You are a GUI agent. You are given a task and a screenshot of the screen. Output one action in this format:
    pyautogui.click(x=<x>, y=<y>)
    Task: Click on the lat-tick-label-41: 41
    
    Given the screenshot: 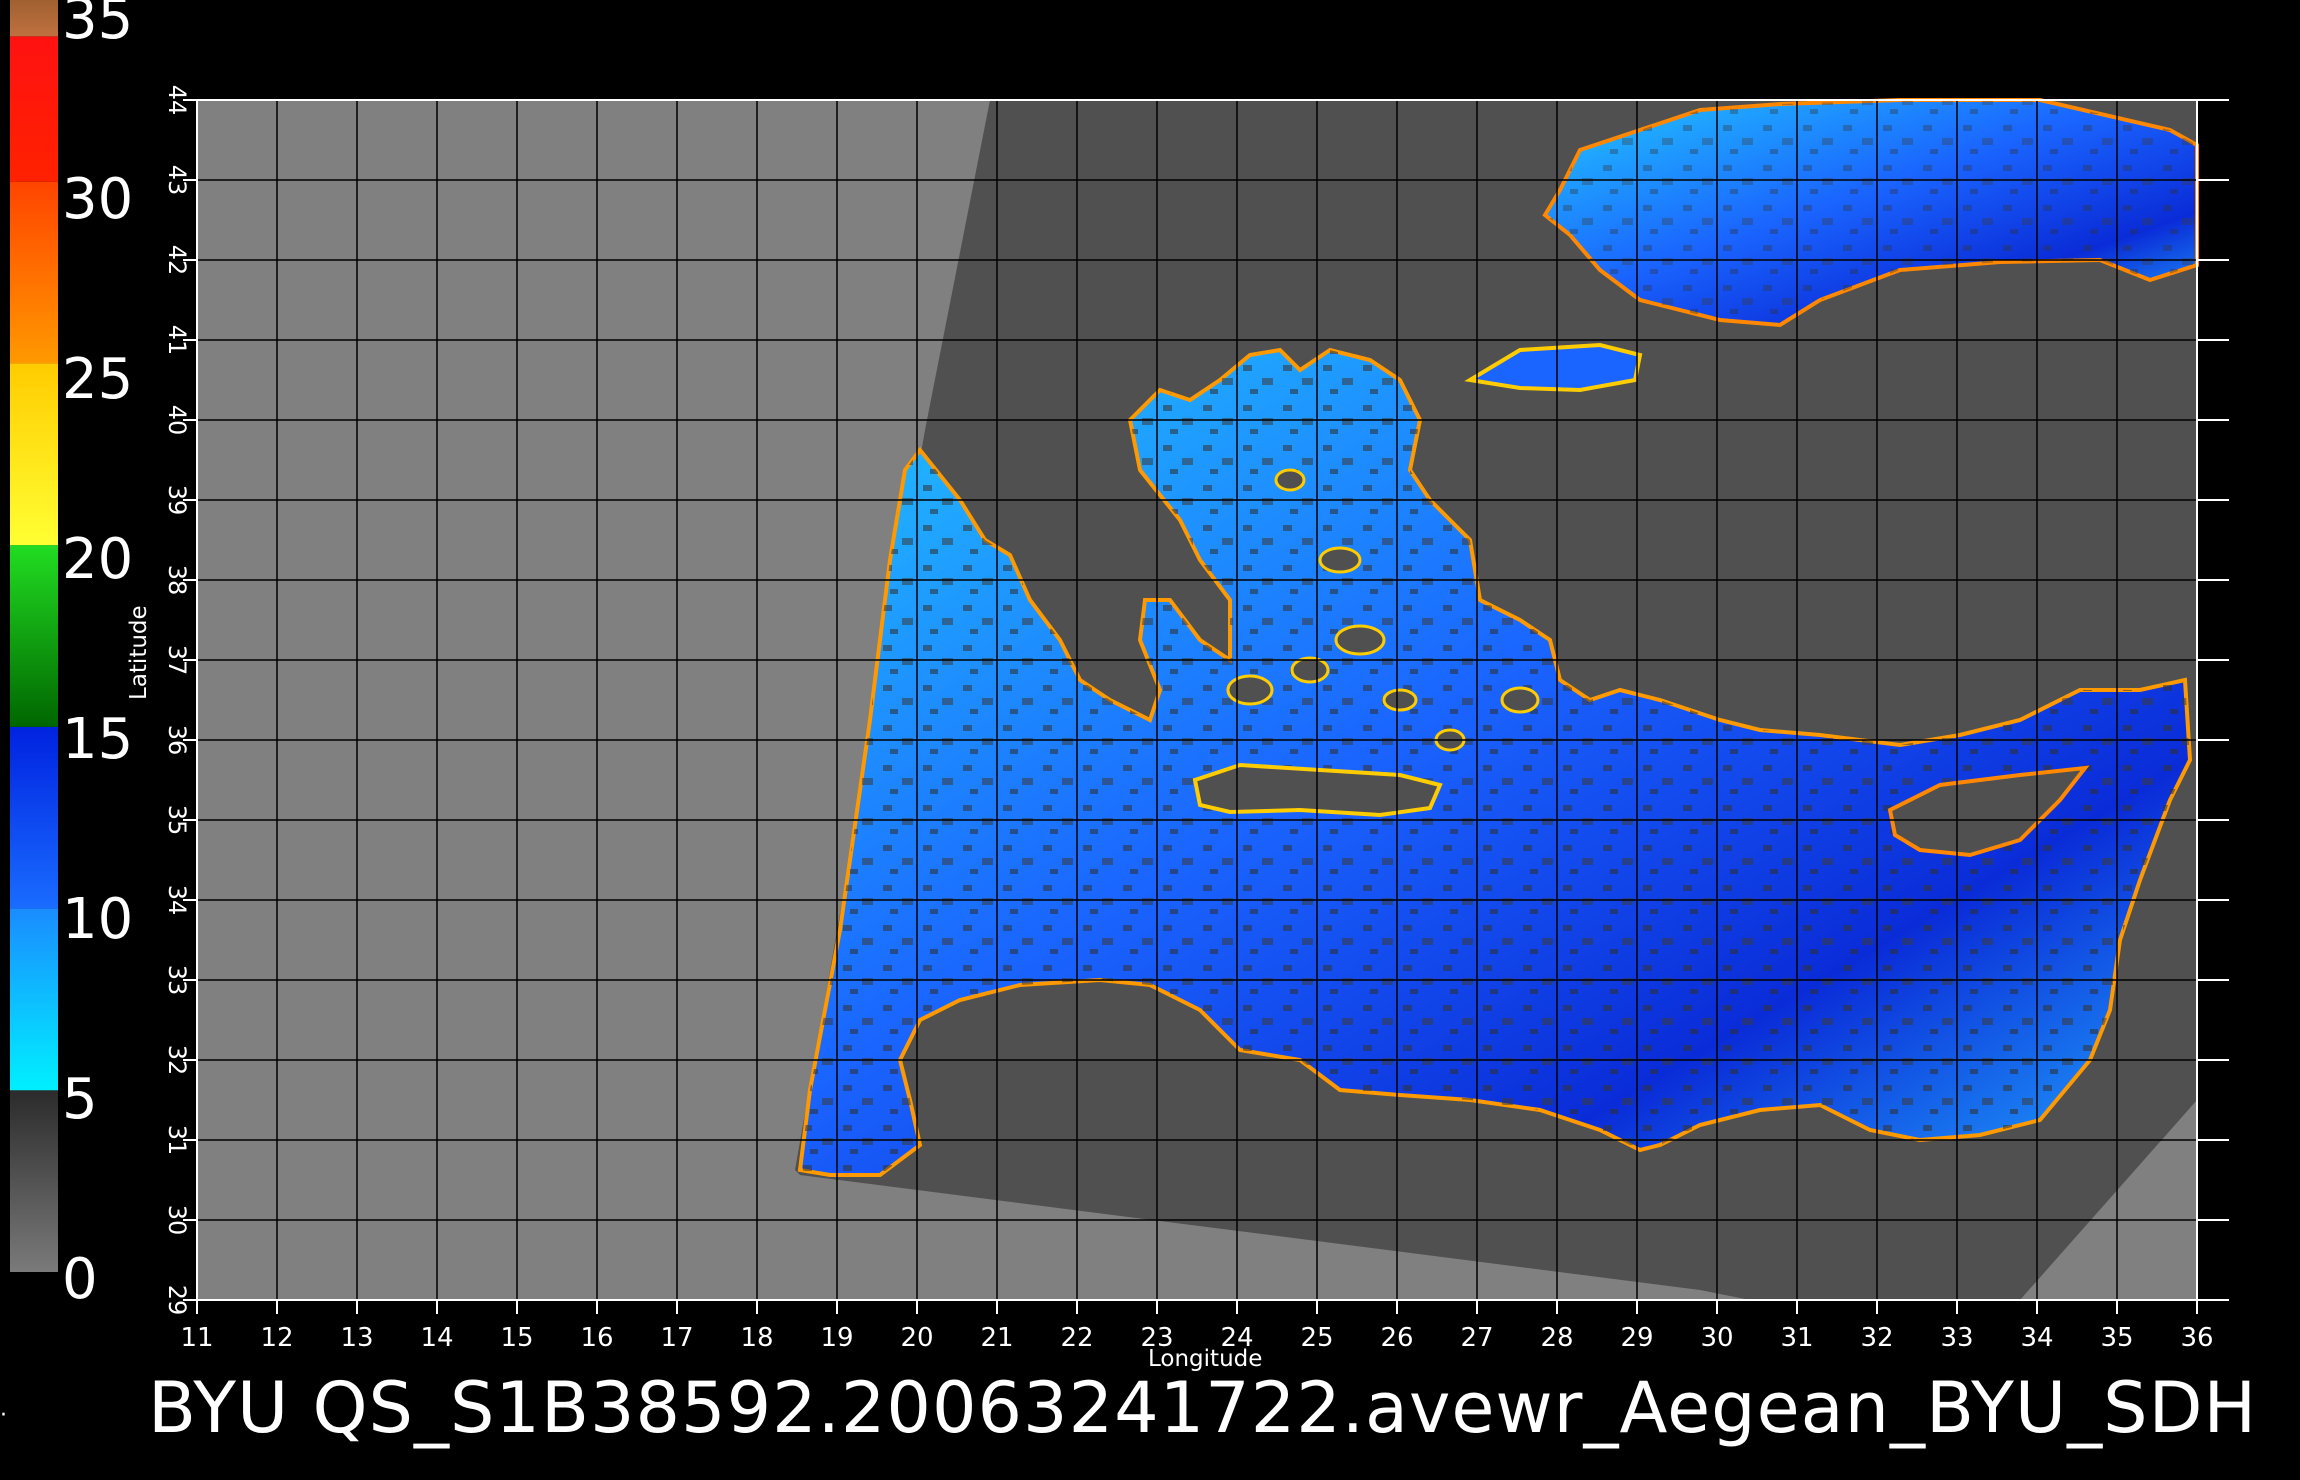 What is the action you would take?
    pyautogui.click(x=177, y=340)
    